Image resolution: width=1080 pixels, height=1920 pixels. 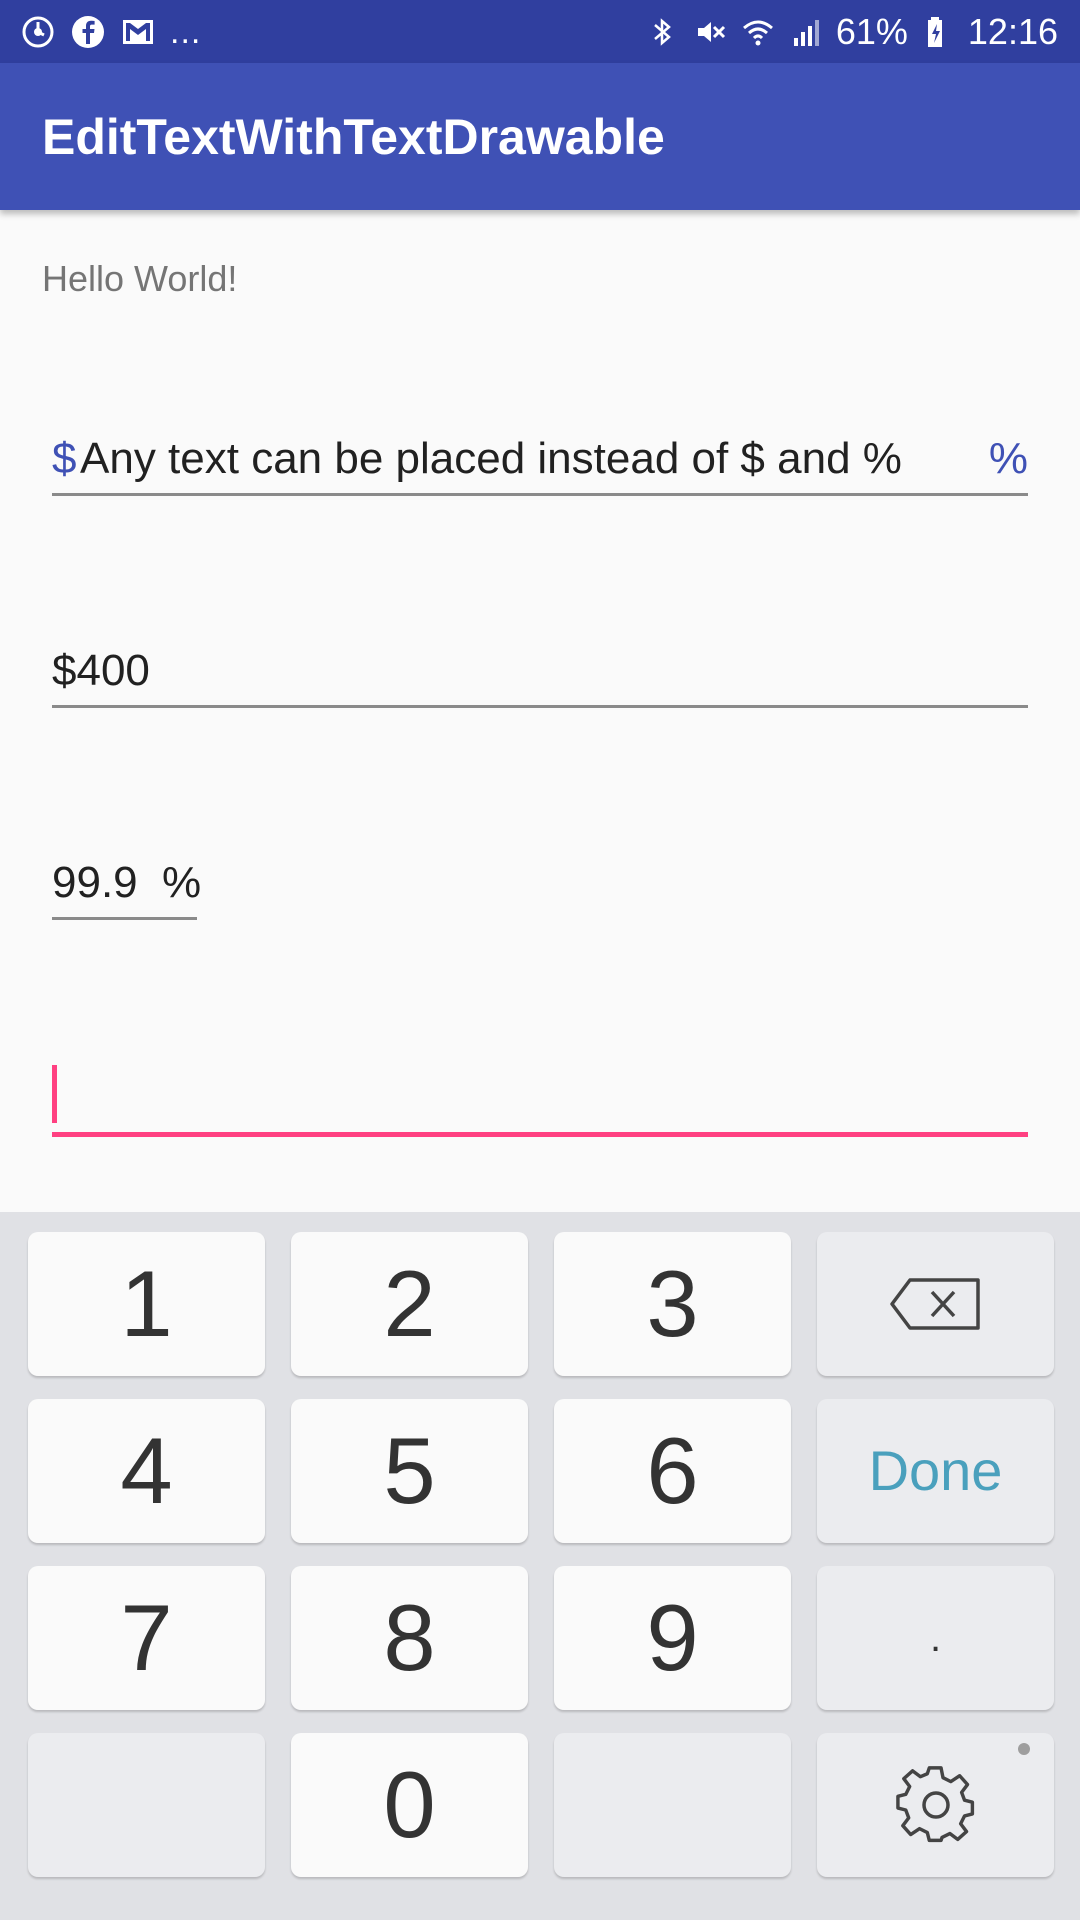 I want to click on key-4: 4, so click(x=146, y=1471).